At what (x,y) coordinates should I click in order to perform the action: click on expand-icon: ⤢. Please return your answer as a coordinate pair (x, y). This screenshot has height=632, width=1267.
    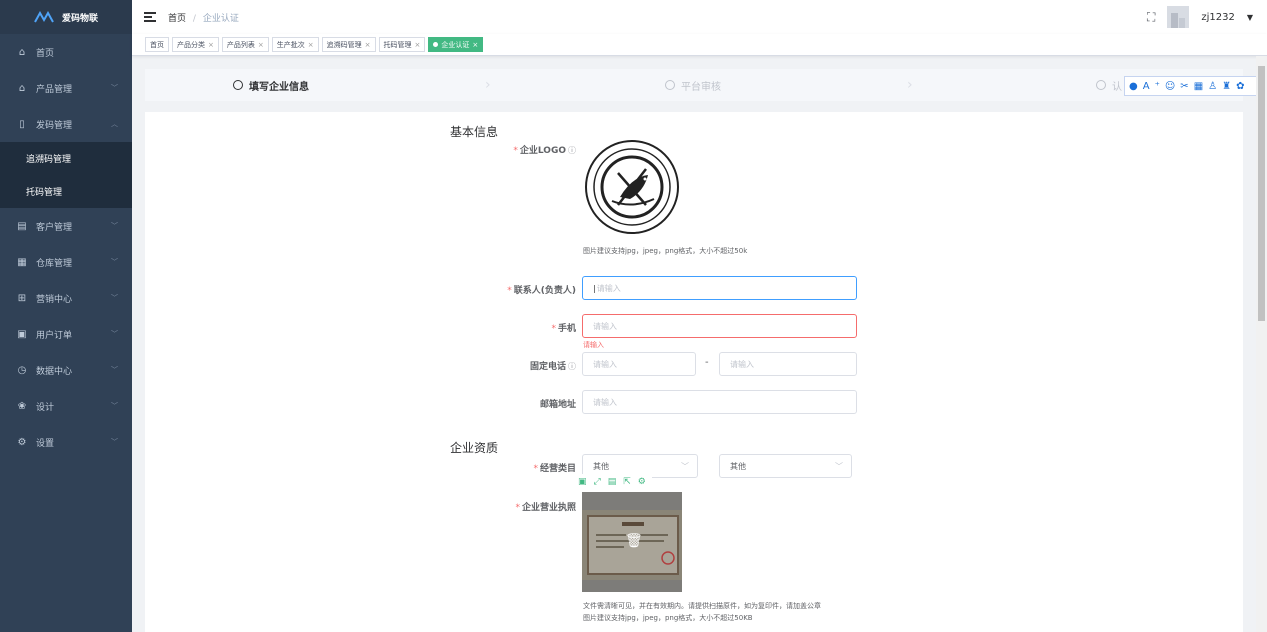
    Looking at the image, I should click on (597, 482).